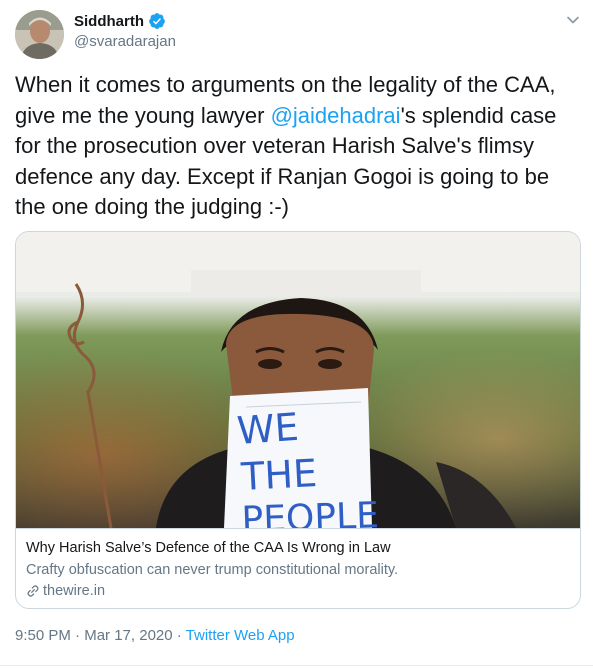  Describe the element at coordinates (125, 41) in the screenshot. I see `author-handle: @svaradarajan` at that location.